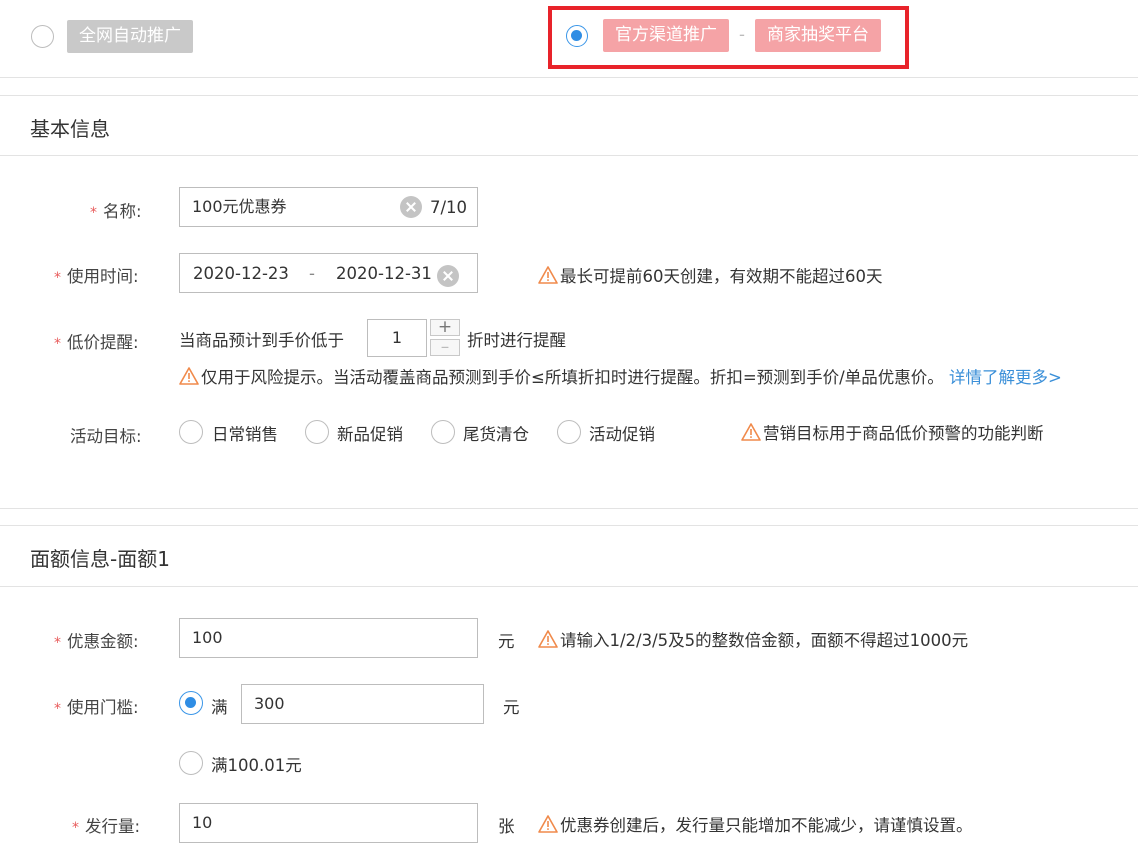  I want to click on low-price-suffix: 折时进行提醒, so click(516, 340).